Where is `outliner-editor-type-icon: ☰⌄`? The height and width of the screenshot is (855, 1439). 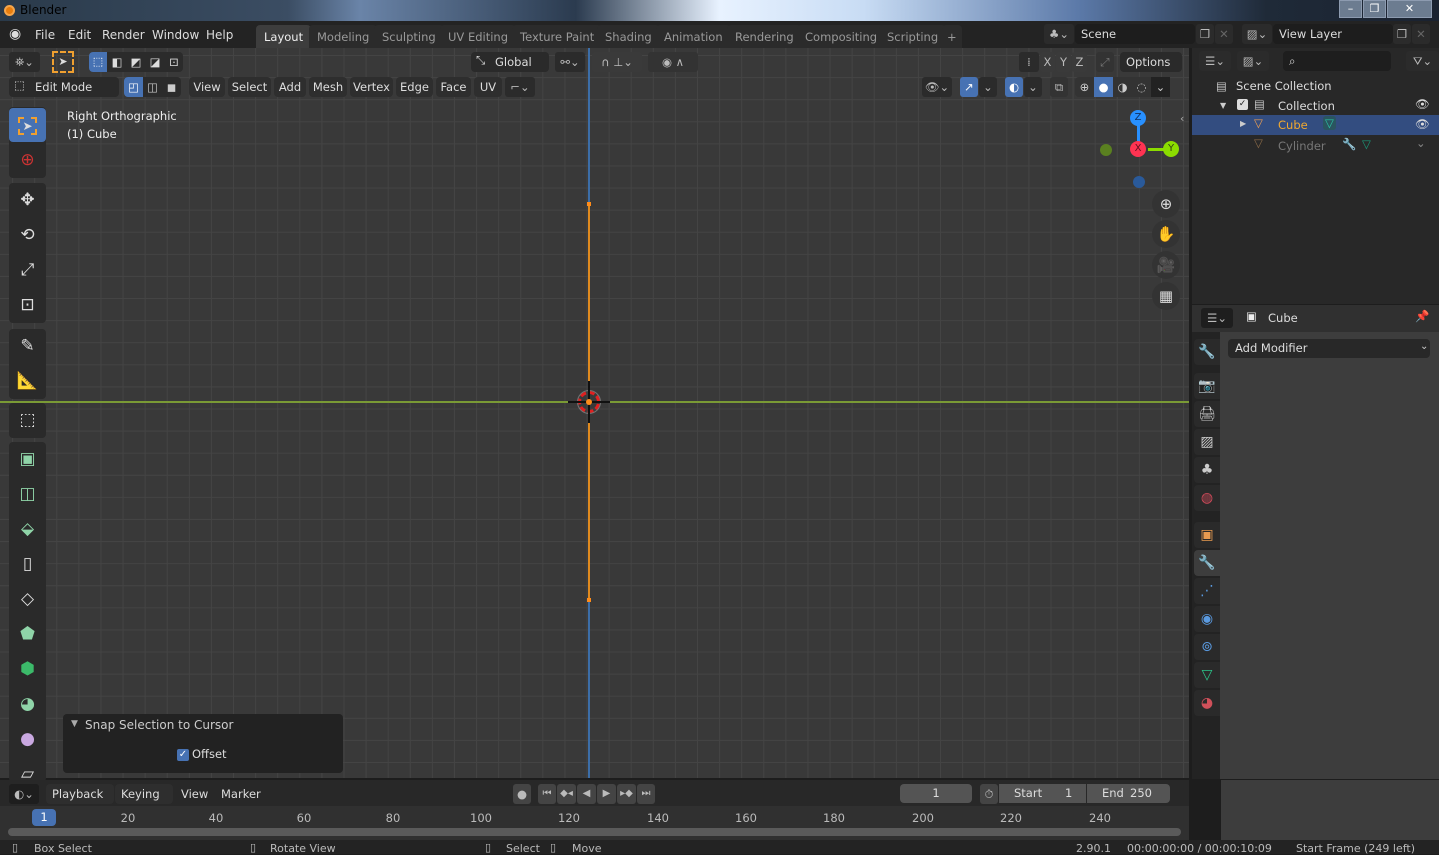
outliner-editor-type-icon: ☰⌄ is located at coordinates (1215, 61).